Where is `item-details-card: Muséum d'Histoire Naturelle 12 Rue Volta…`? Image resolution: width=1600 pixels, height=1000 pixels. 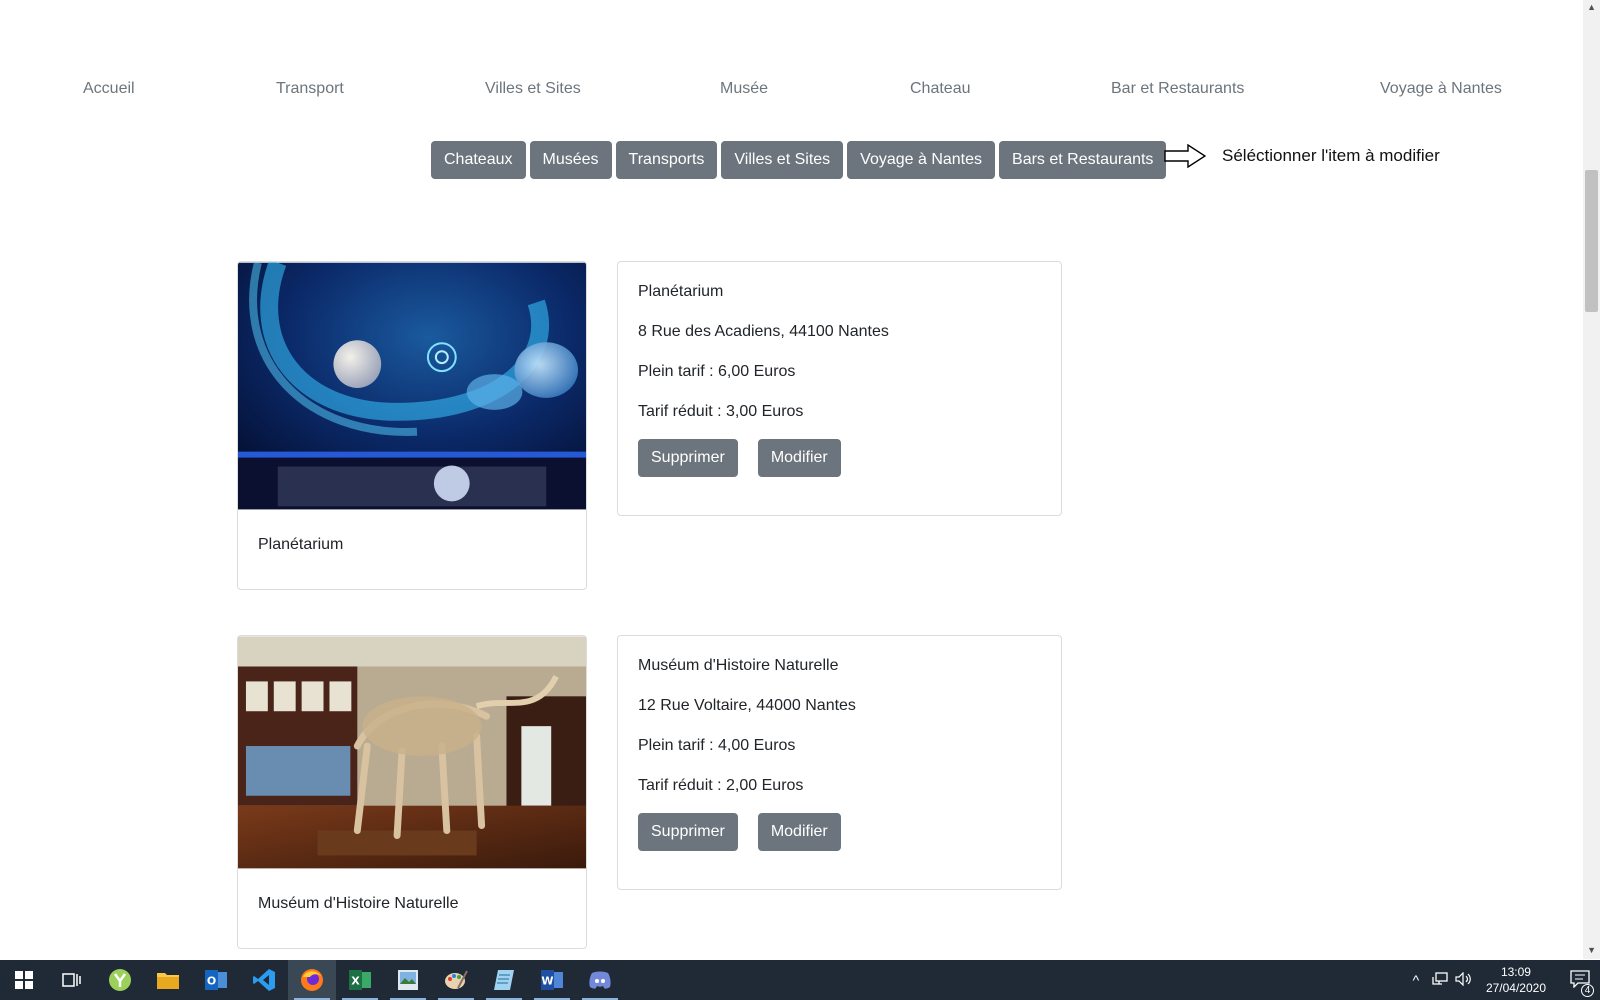 item-details-card: Muséum d'Histoire Naturelle 12 Rue Volta… is located at coordinates (839, 762).